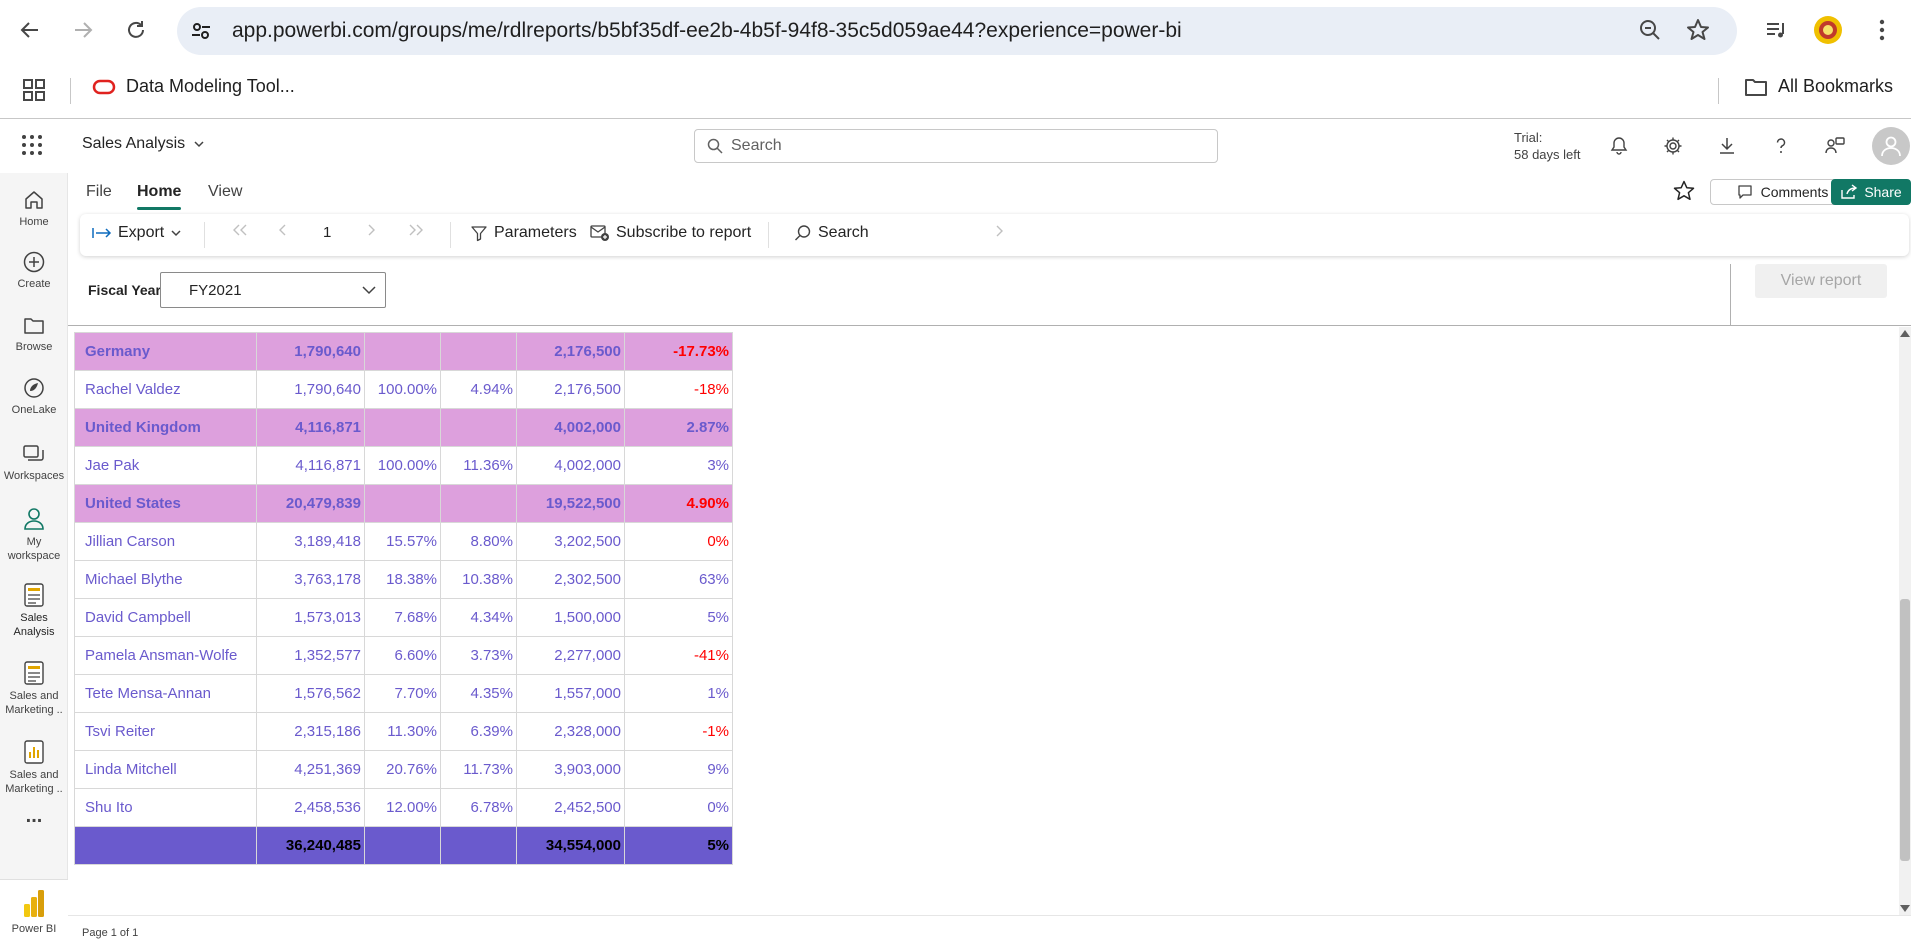 The image size is (1911, 947). I want to click on nav-home: Home, so click(34, 205).